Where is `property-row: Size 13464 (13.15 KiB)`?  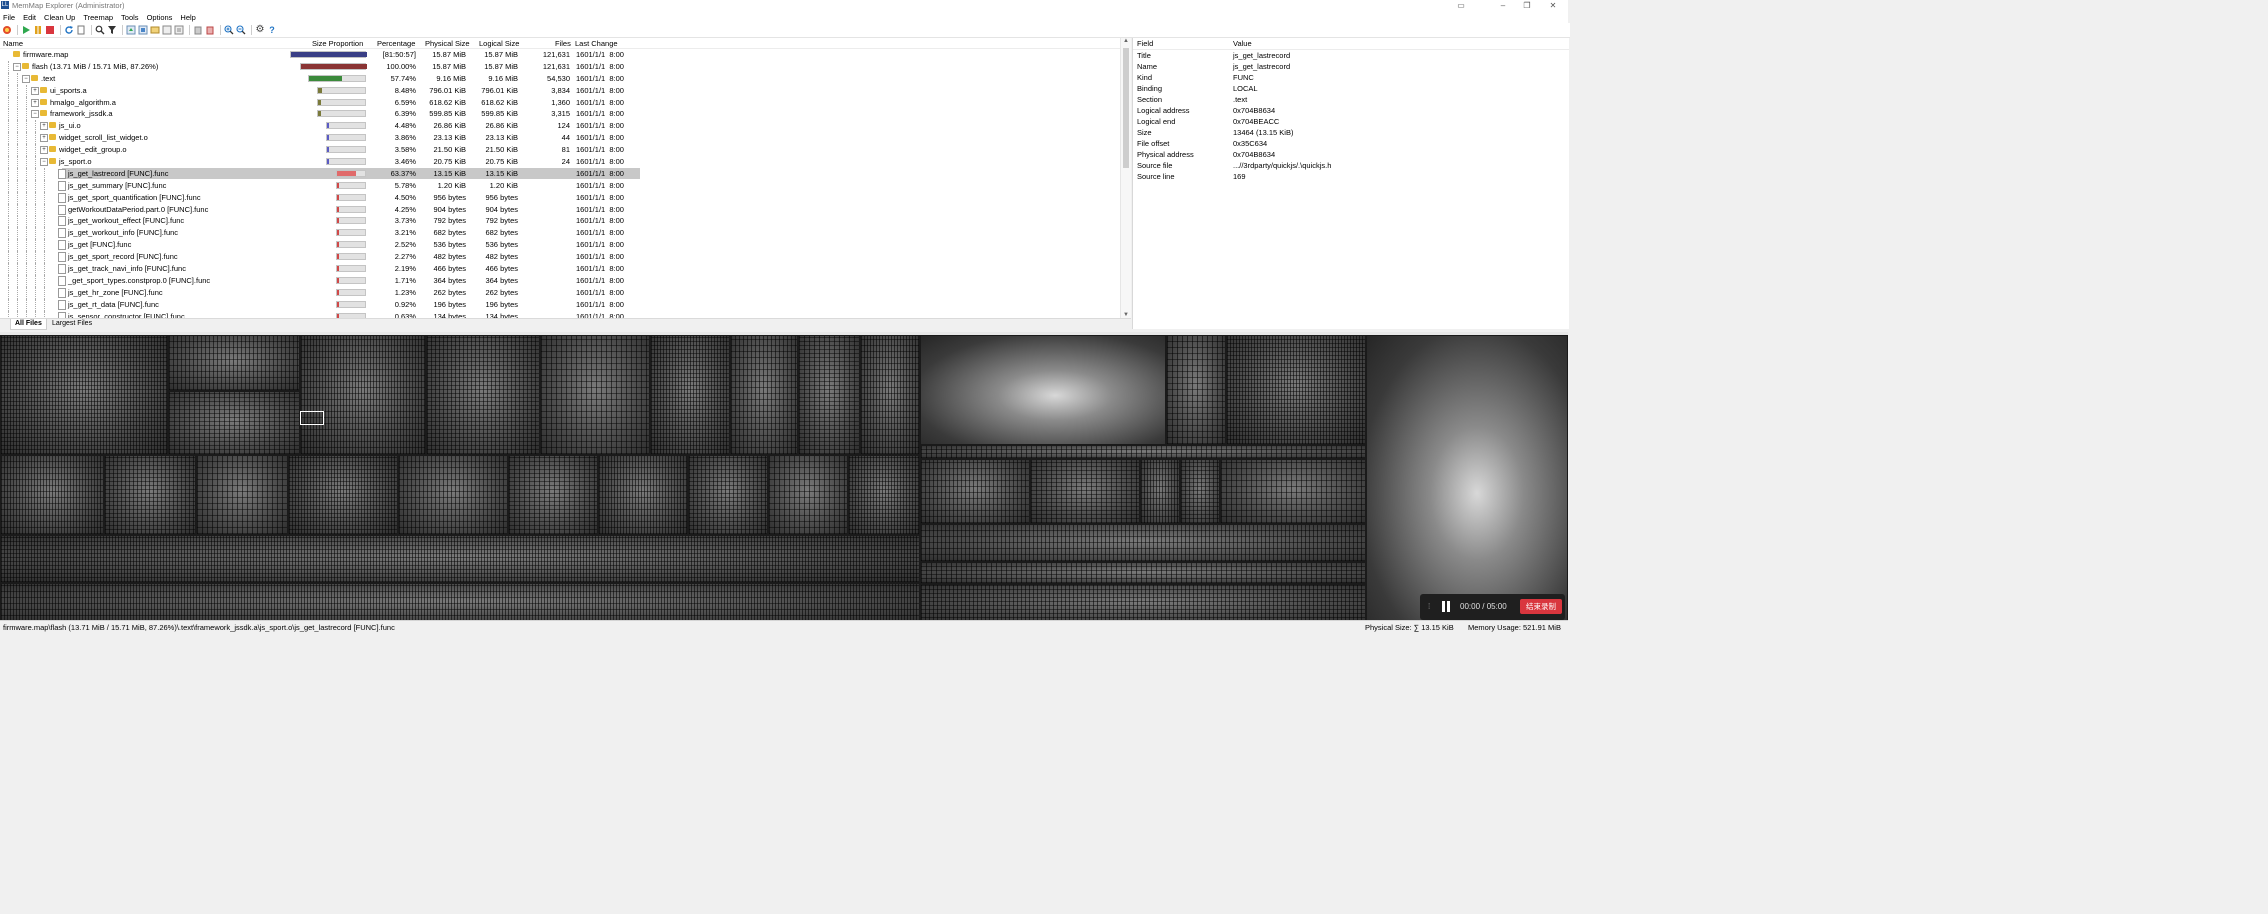
property-row: Size 13464 (13.15 KiB) is located at coordinates (1351, 132).